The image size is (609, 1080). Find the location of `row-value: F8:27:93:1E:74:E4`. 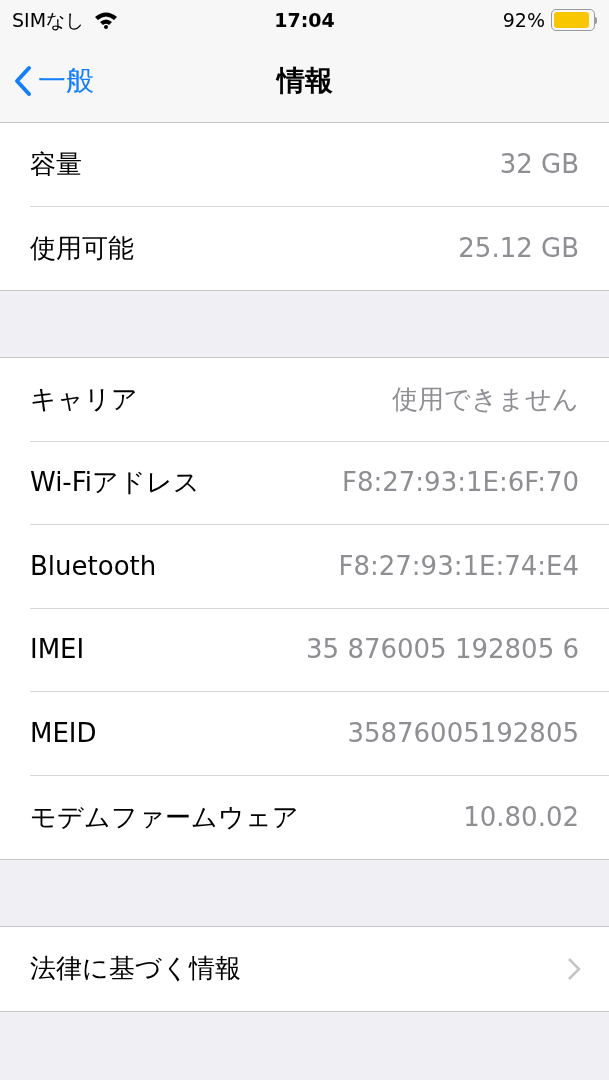

row-value: F8:27:93:1E:74:E4 is located at coordinates (458, 566).